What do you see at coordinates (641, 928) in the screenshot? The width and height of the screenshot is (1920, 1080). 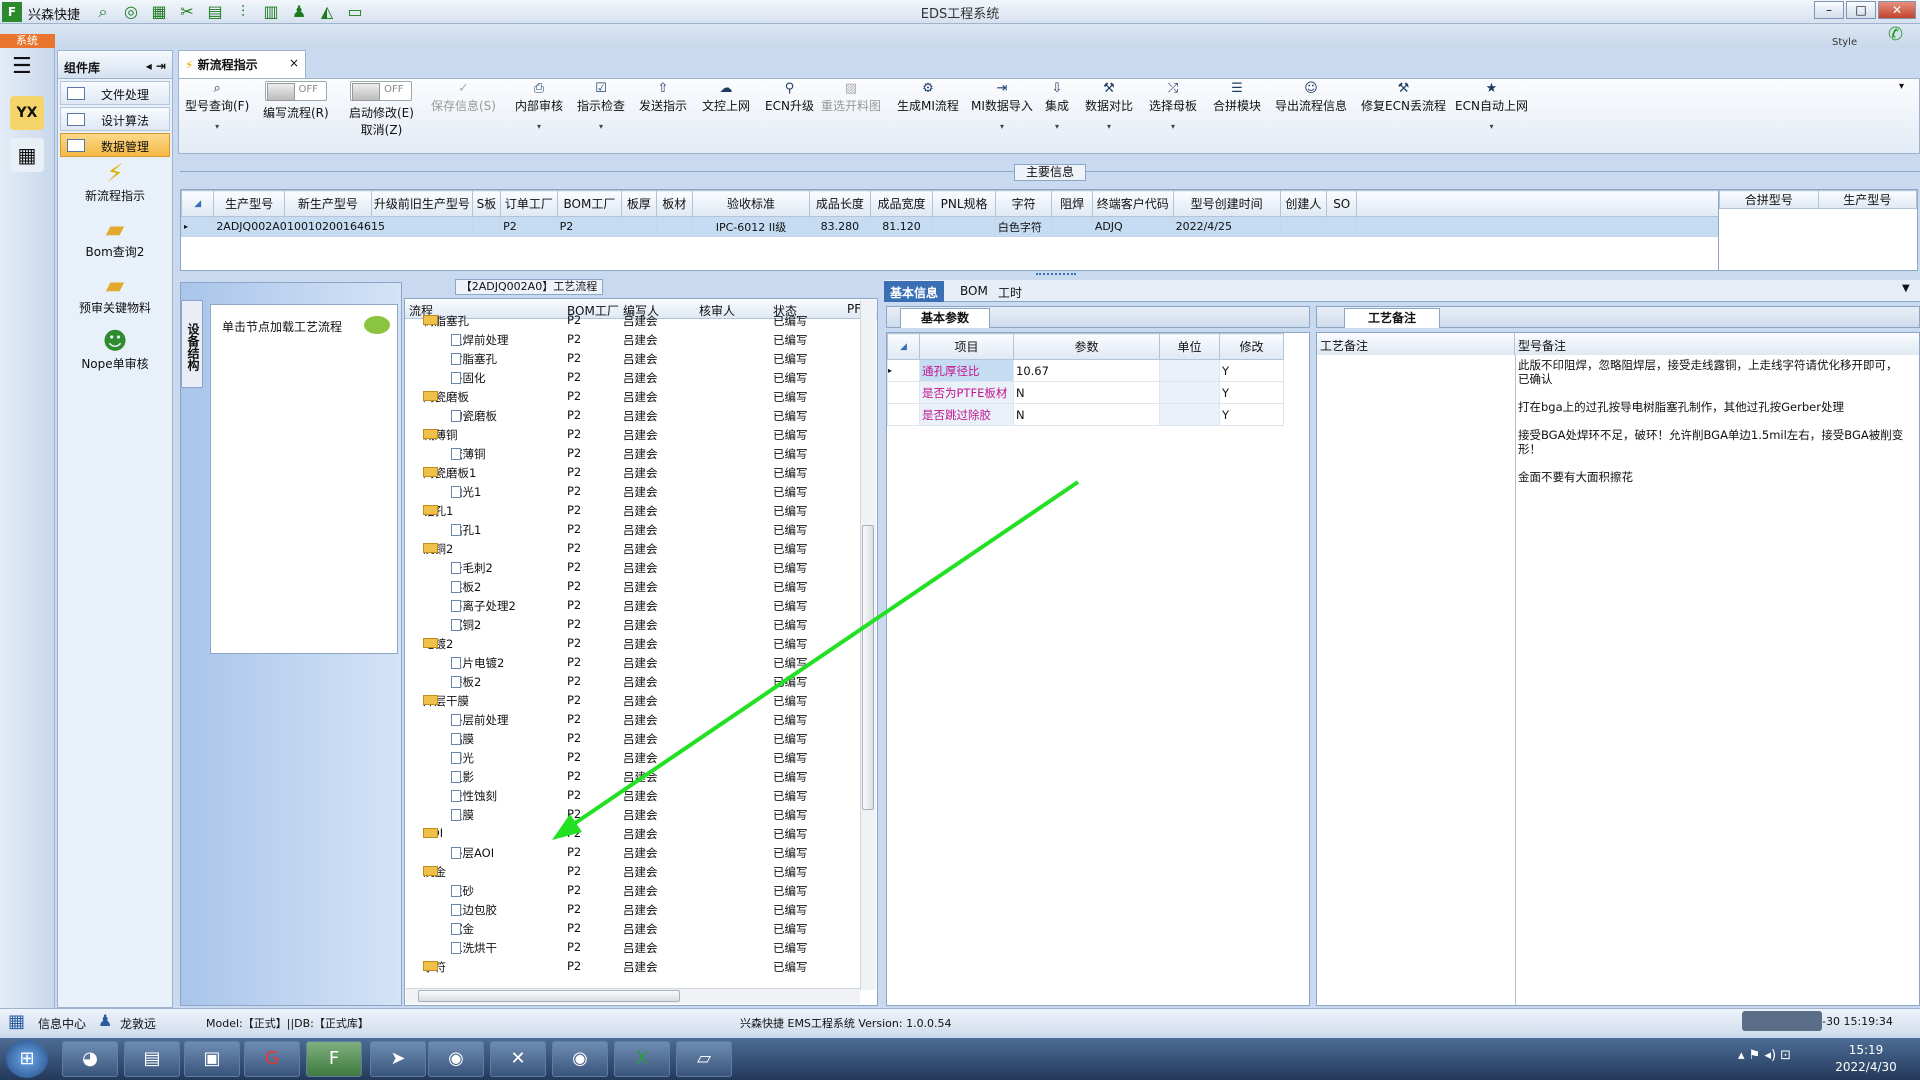 I see `tree-row: 沉金 P2 吕建会 已编写` at bounding box center [641, 928].